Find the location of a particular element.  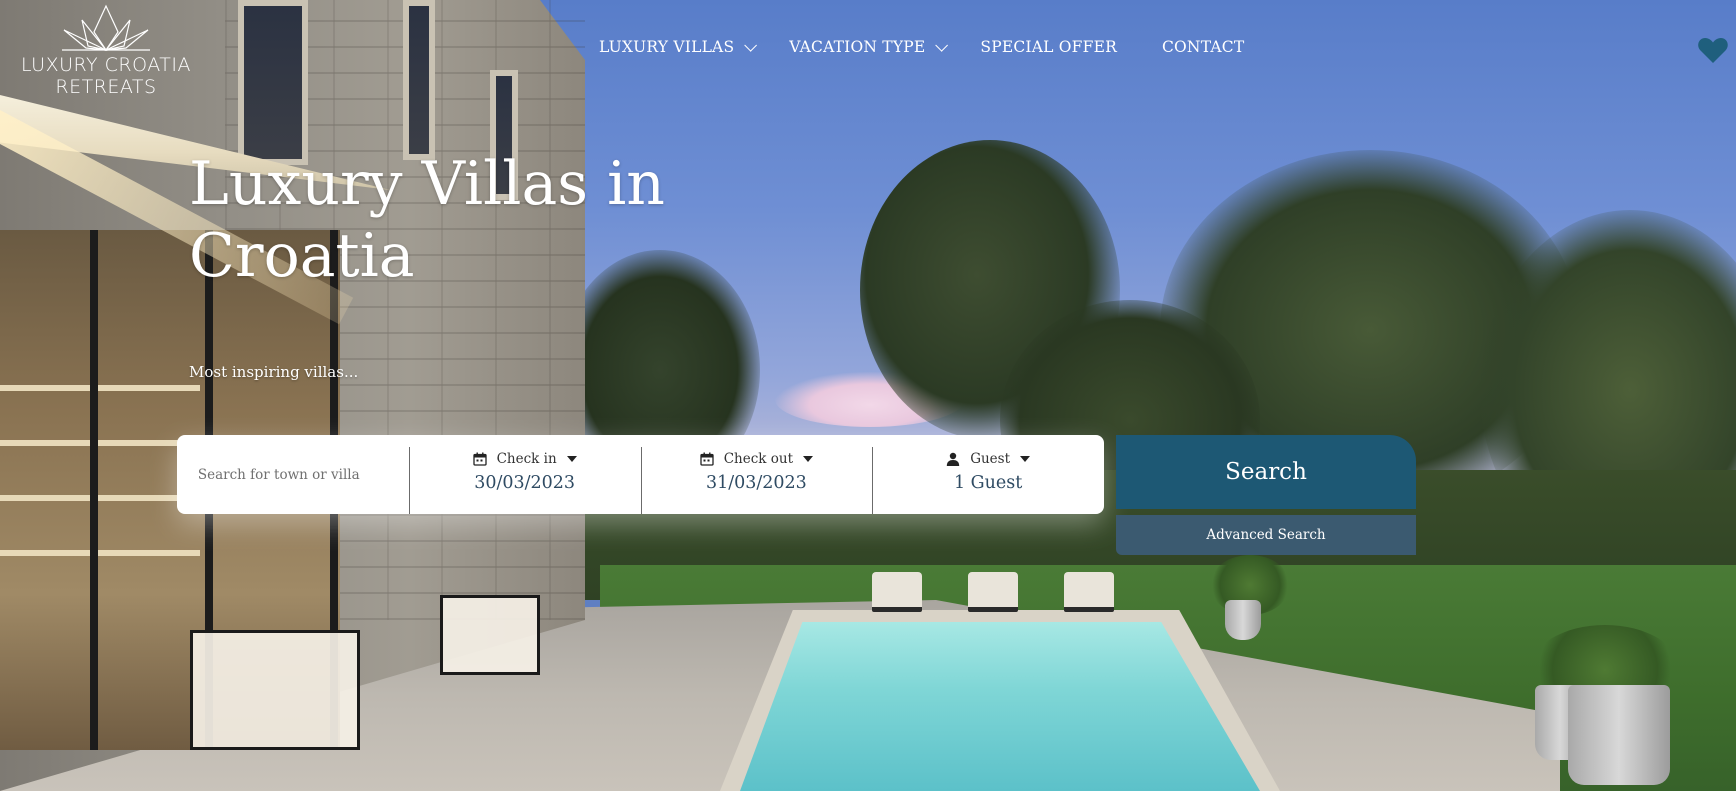

lotus-logo-icon is located at coordinates (106, 28).